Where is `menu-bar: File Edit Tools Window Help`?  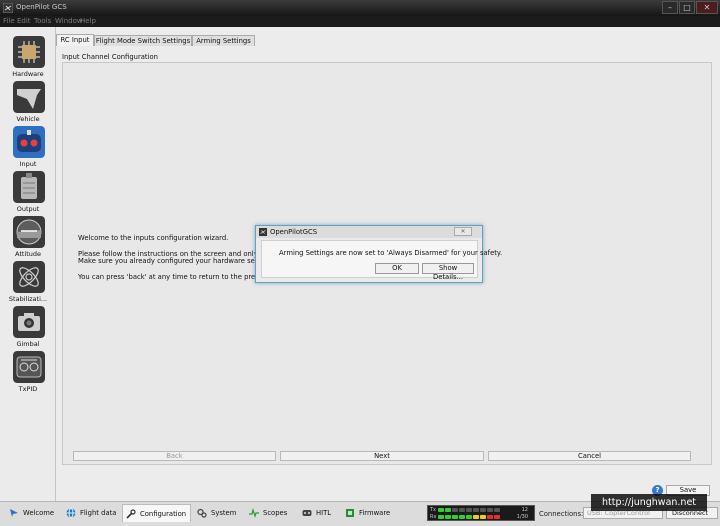
menu-bar: File Edit Tools Window Help is located at coordinates (360, 21).